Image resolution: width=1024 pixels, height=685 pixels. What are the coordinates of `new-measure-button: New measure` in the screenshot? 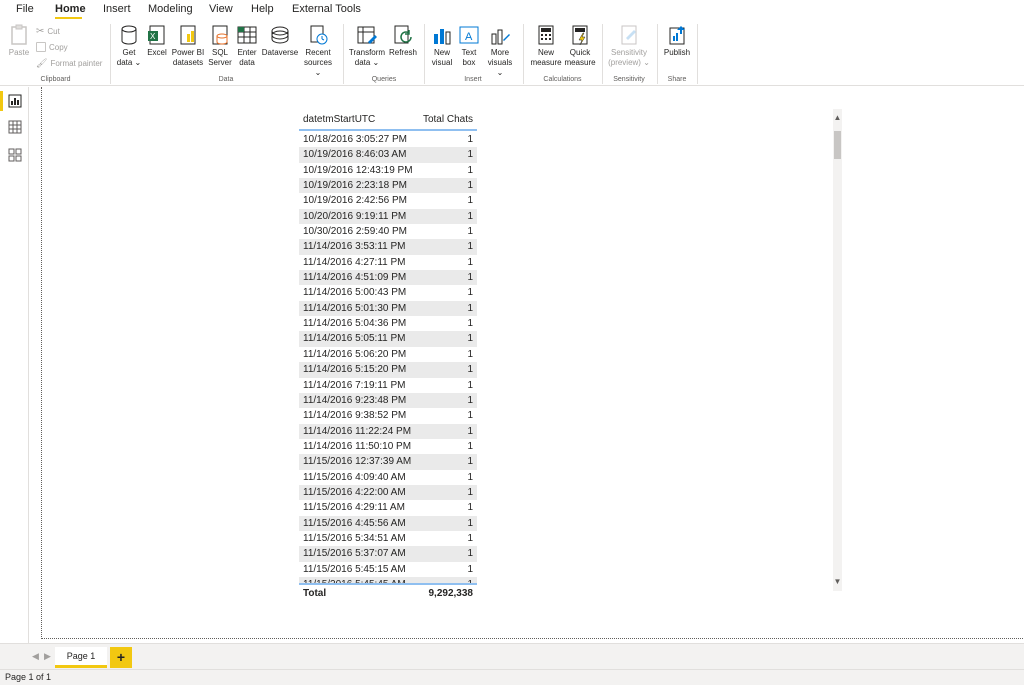 It's located at (546, 46).